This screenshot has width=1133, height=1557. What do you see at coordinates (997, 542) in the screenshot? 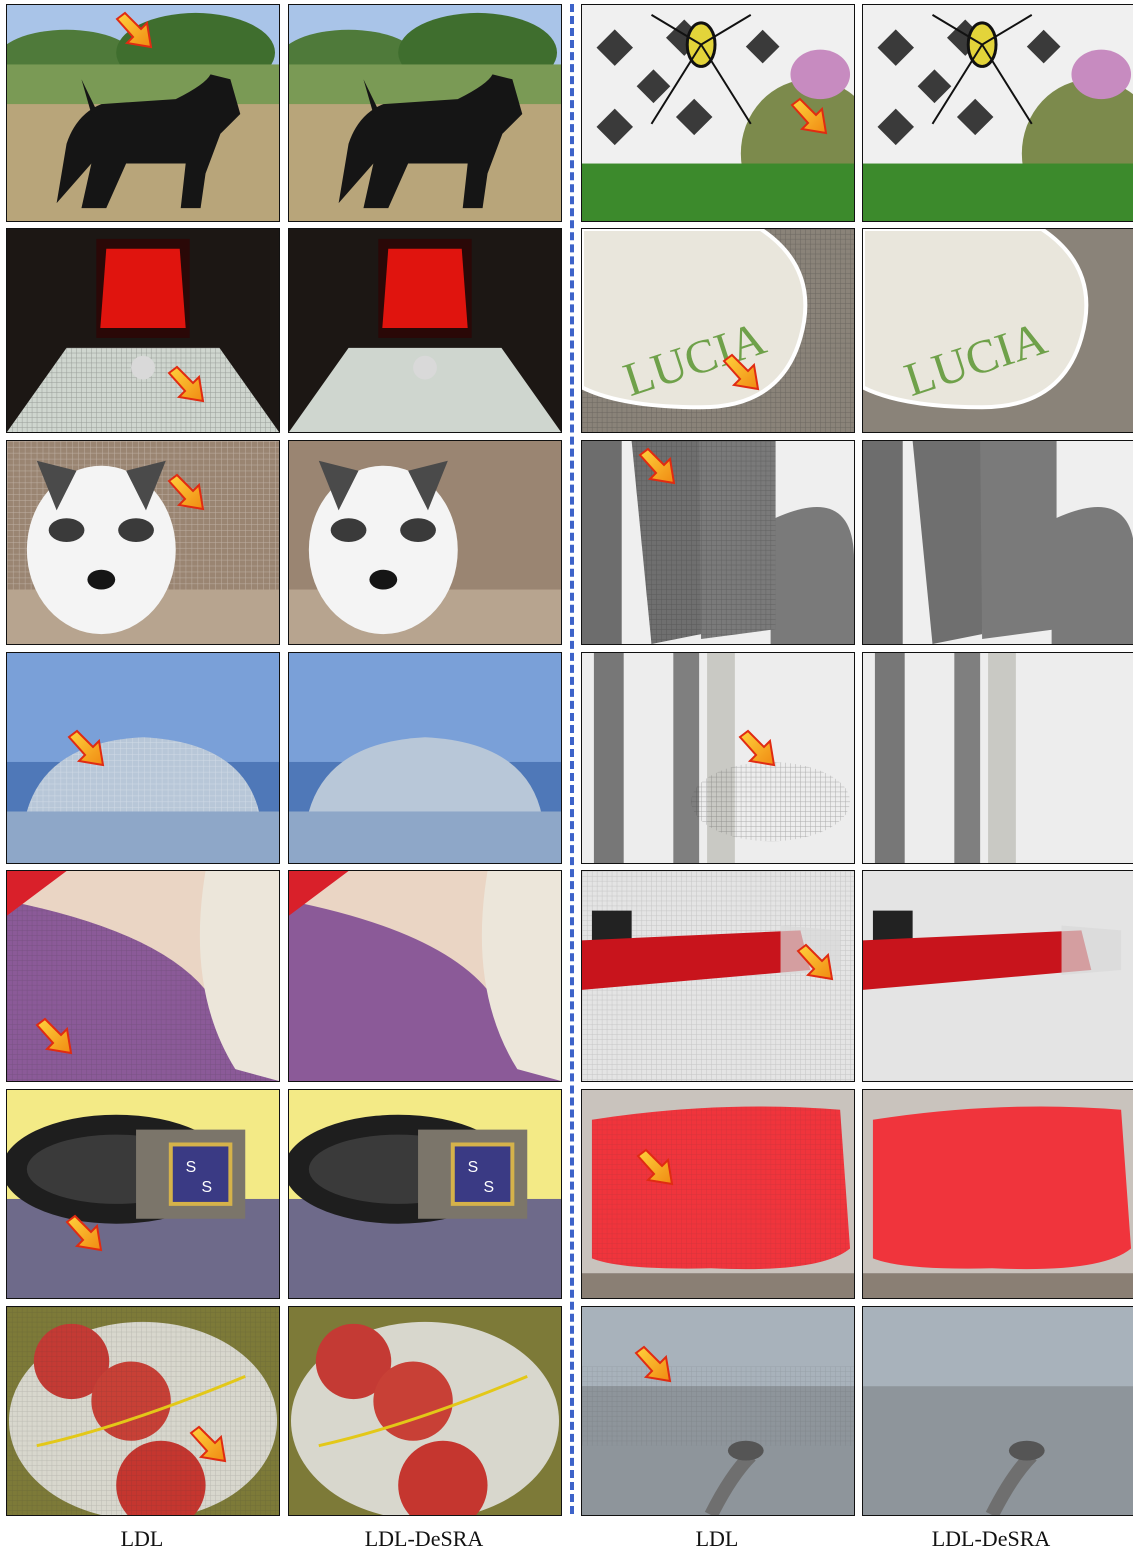
I see `image-curtain-desra` at bounding box center [997, 542].